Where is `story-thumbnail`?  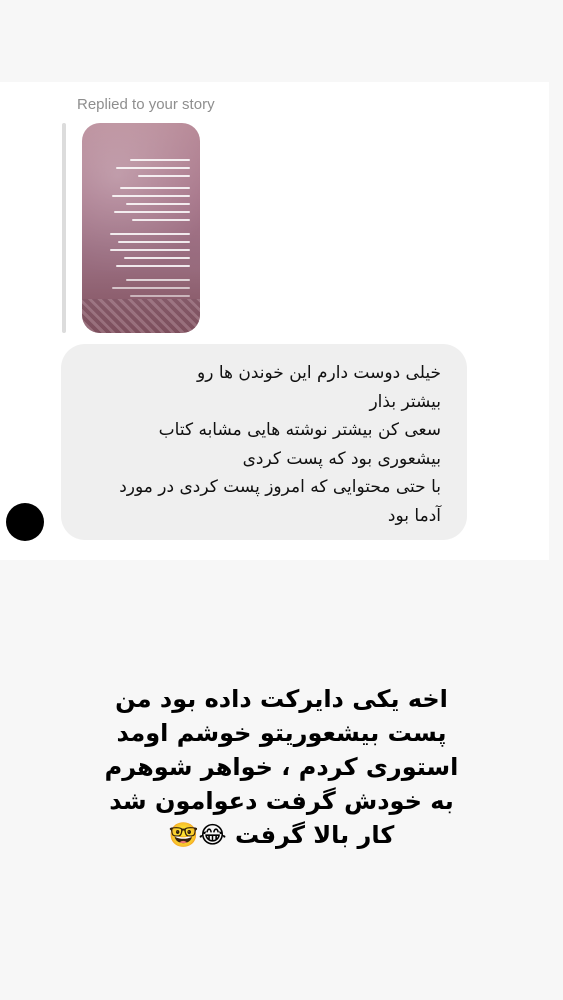 story-thumbnail is located at coordinates (141, 228).